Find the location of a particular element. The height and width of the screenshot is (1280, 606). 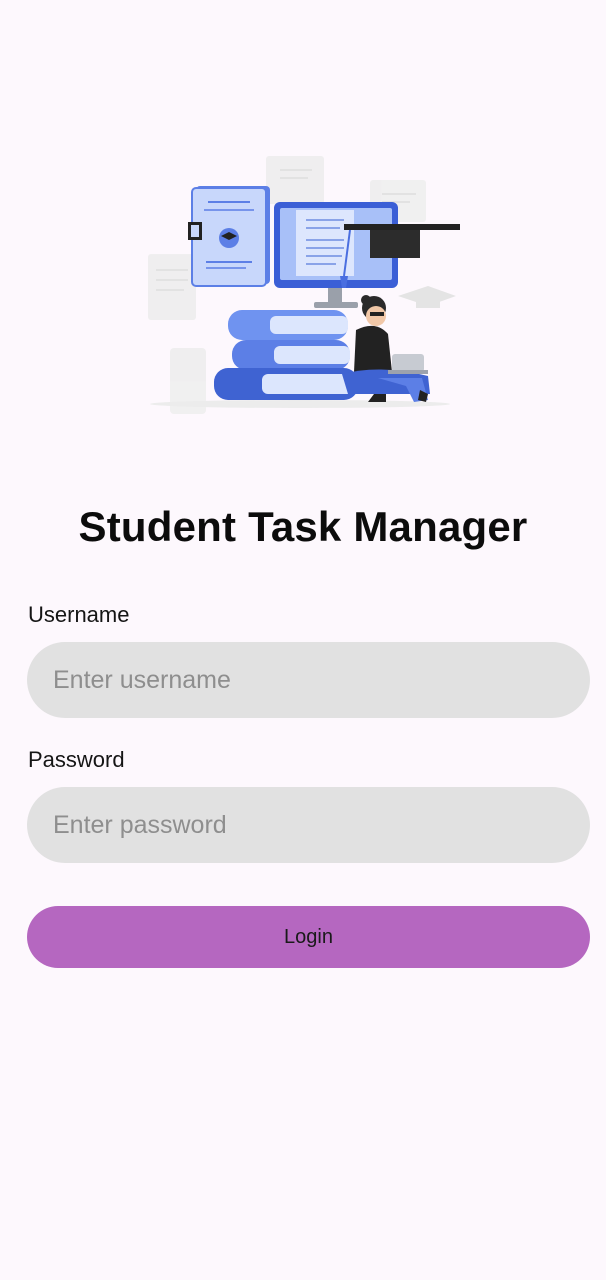

password-field-container is located at coordinates (308, 825).